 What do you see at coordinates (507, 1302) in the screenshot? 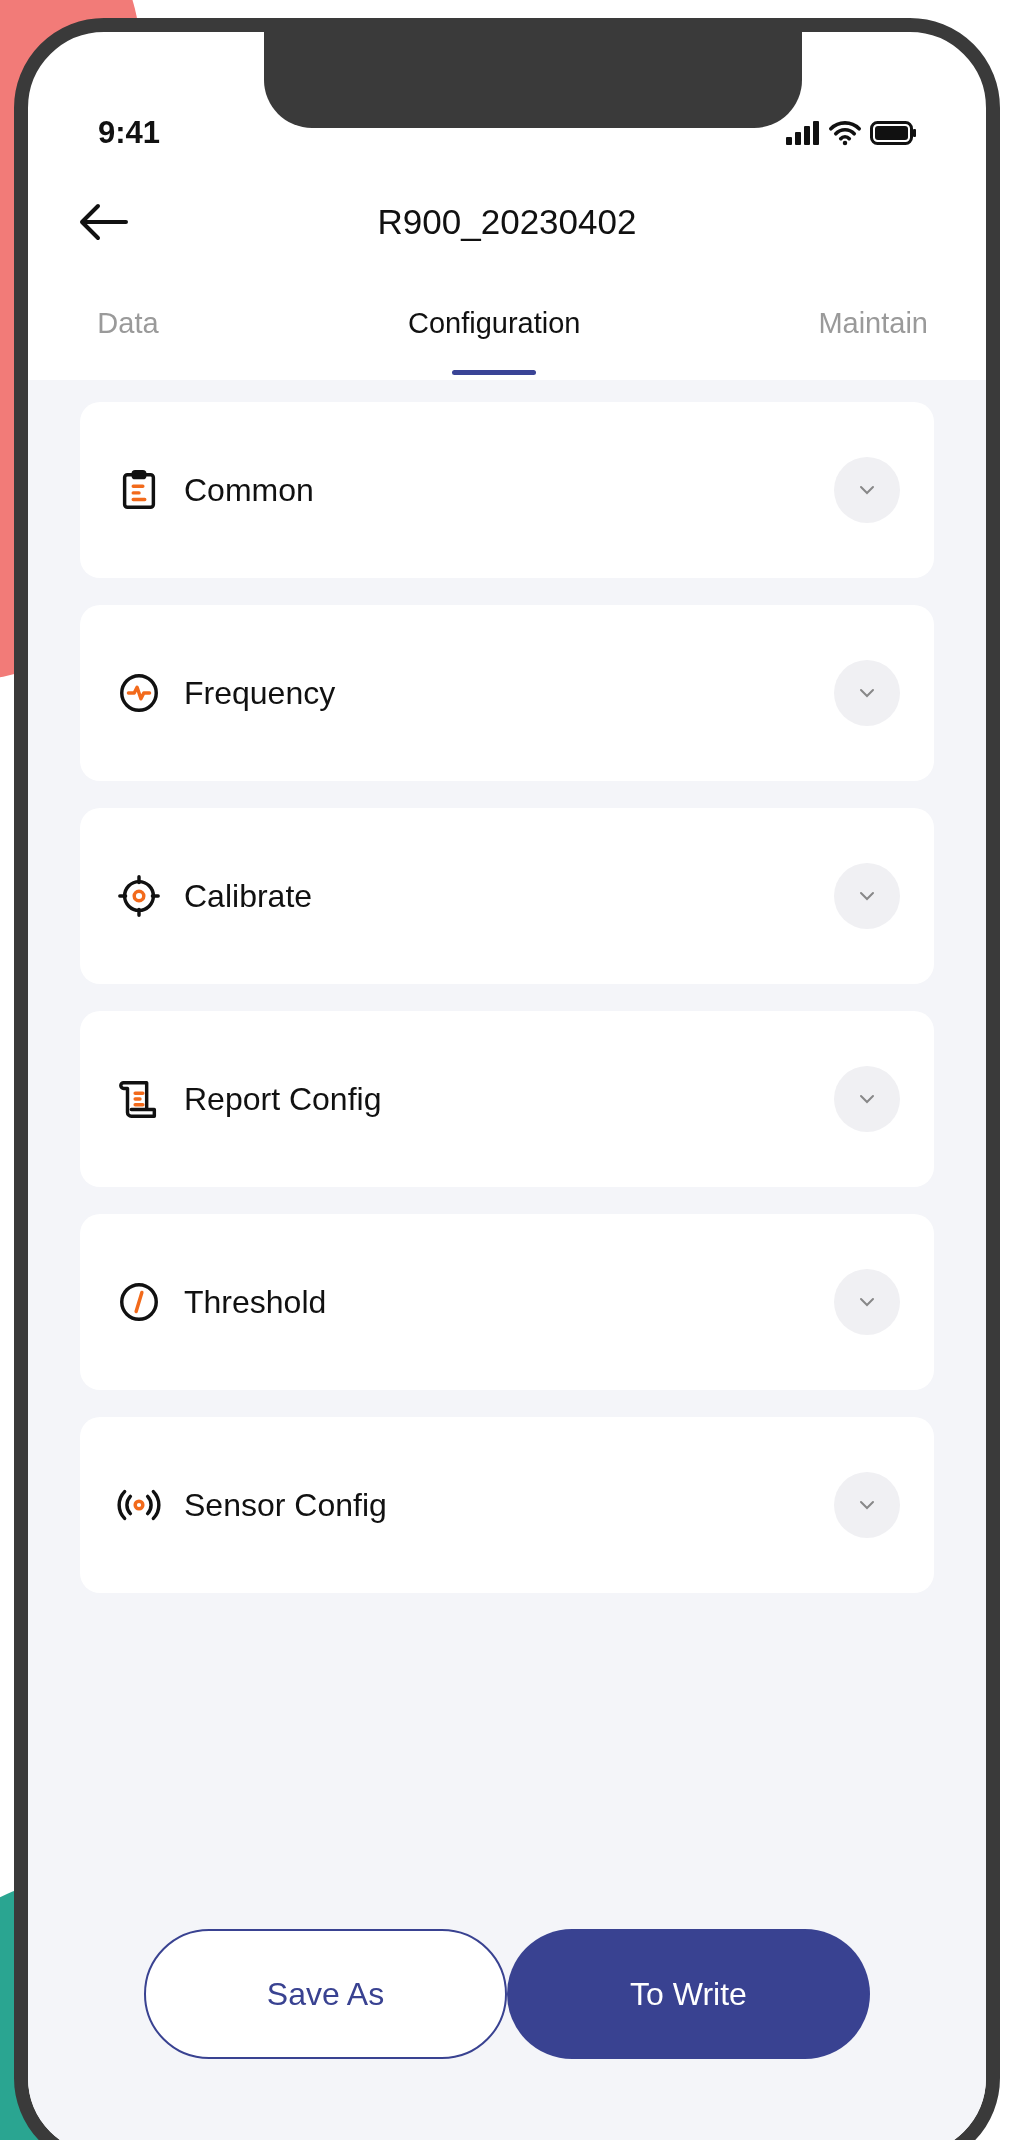
I see `settings-section-card: Threshold` at bounding box center [507, 1302].